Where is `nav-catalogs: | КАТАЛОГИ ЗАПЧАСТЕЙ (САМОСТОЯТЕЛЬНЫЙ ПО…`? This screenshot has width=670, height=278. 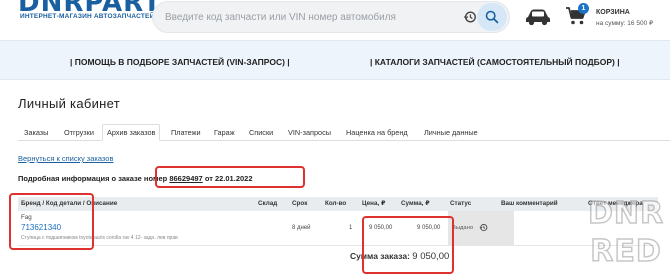 nav-catalogs: | КАТАЛОГИ ЗАПЧАСТЕЙ (САМОСТОЯТЕЛЬНЫЙ ПО… is located at coordinates (495, 62).